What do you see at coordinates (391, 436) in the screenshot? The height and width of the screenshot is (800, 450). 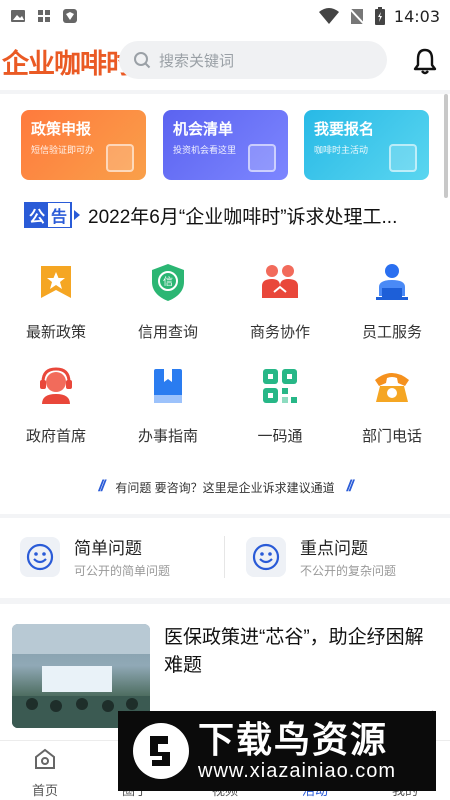 I see `grid-label: 部门电话` at bounding box center [391, 436].